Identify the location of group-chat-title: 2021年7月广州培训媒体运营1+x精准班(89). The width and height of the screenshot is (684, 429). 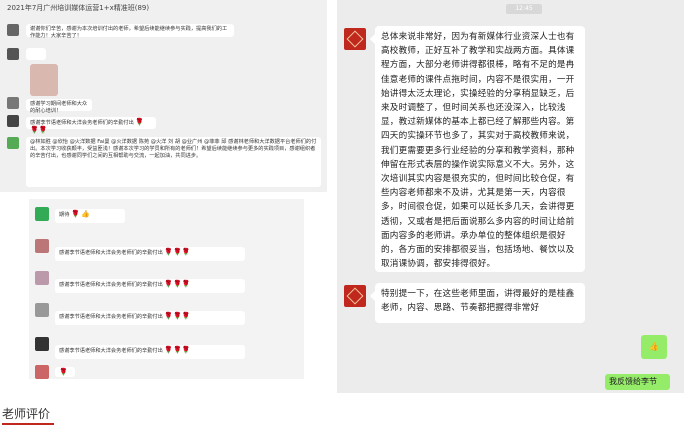
(78, 8).